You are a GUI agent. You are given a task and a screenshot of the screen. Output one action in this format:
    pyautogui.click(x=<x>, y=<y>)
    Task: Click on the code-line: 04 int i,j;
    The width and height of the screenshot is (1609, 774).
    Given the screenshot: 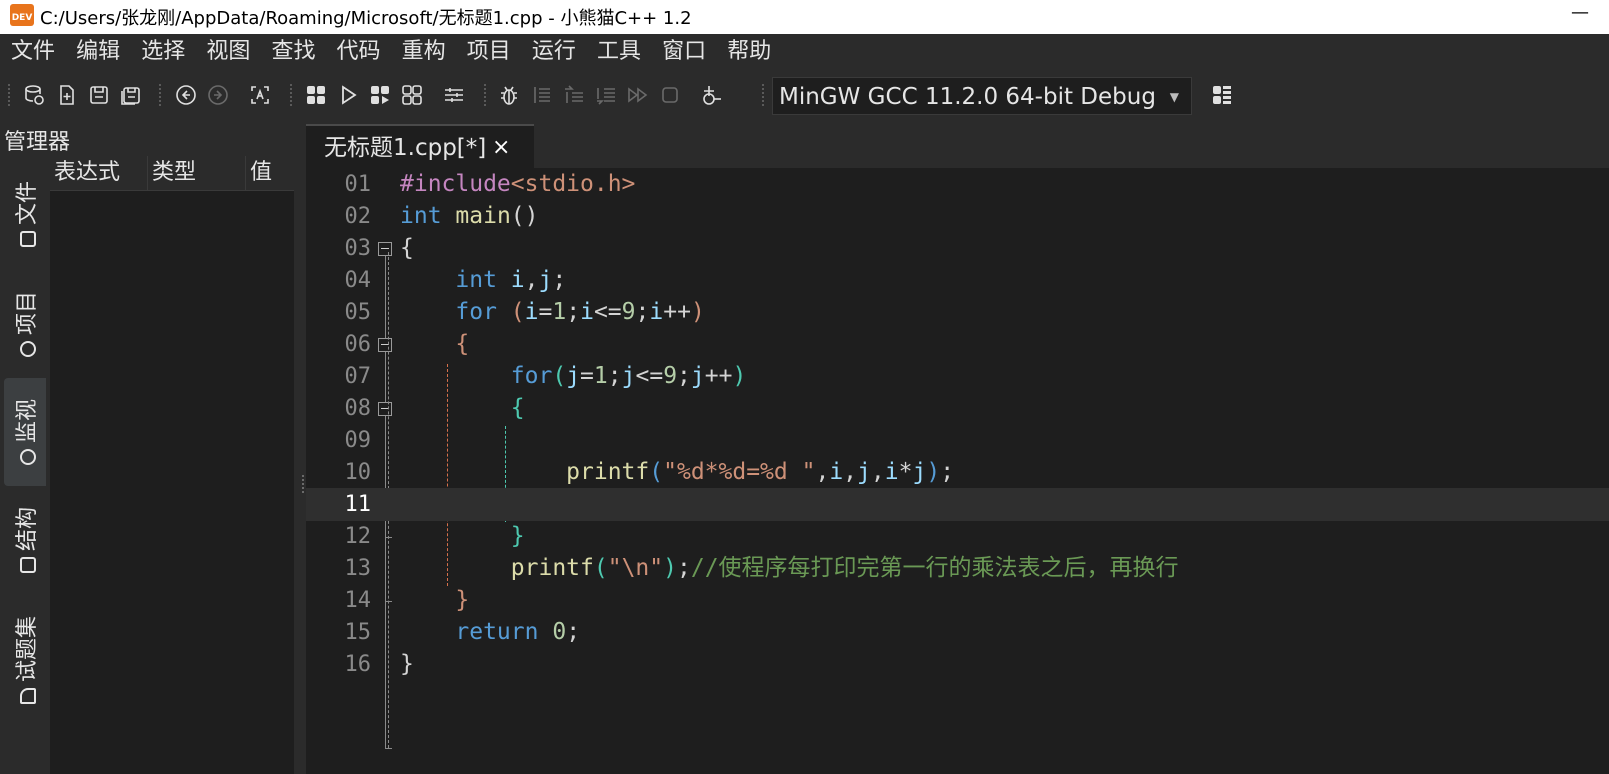 What is the action you would take?
    pyautogui.click(x=957, y=280)
    